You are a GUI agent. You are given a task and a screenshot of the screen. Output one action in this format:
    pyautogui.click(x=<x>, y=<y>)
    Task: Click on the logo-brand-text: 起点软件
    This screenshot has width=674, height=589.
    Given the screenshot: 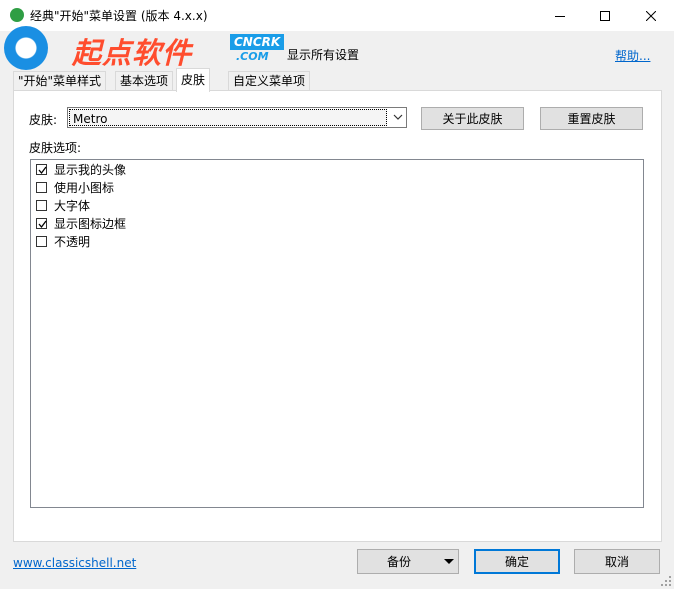 What is the action you would take?
    pyautogui.click(x=132, y=53)
    